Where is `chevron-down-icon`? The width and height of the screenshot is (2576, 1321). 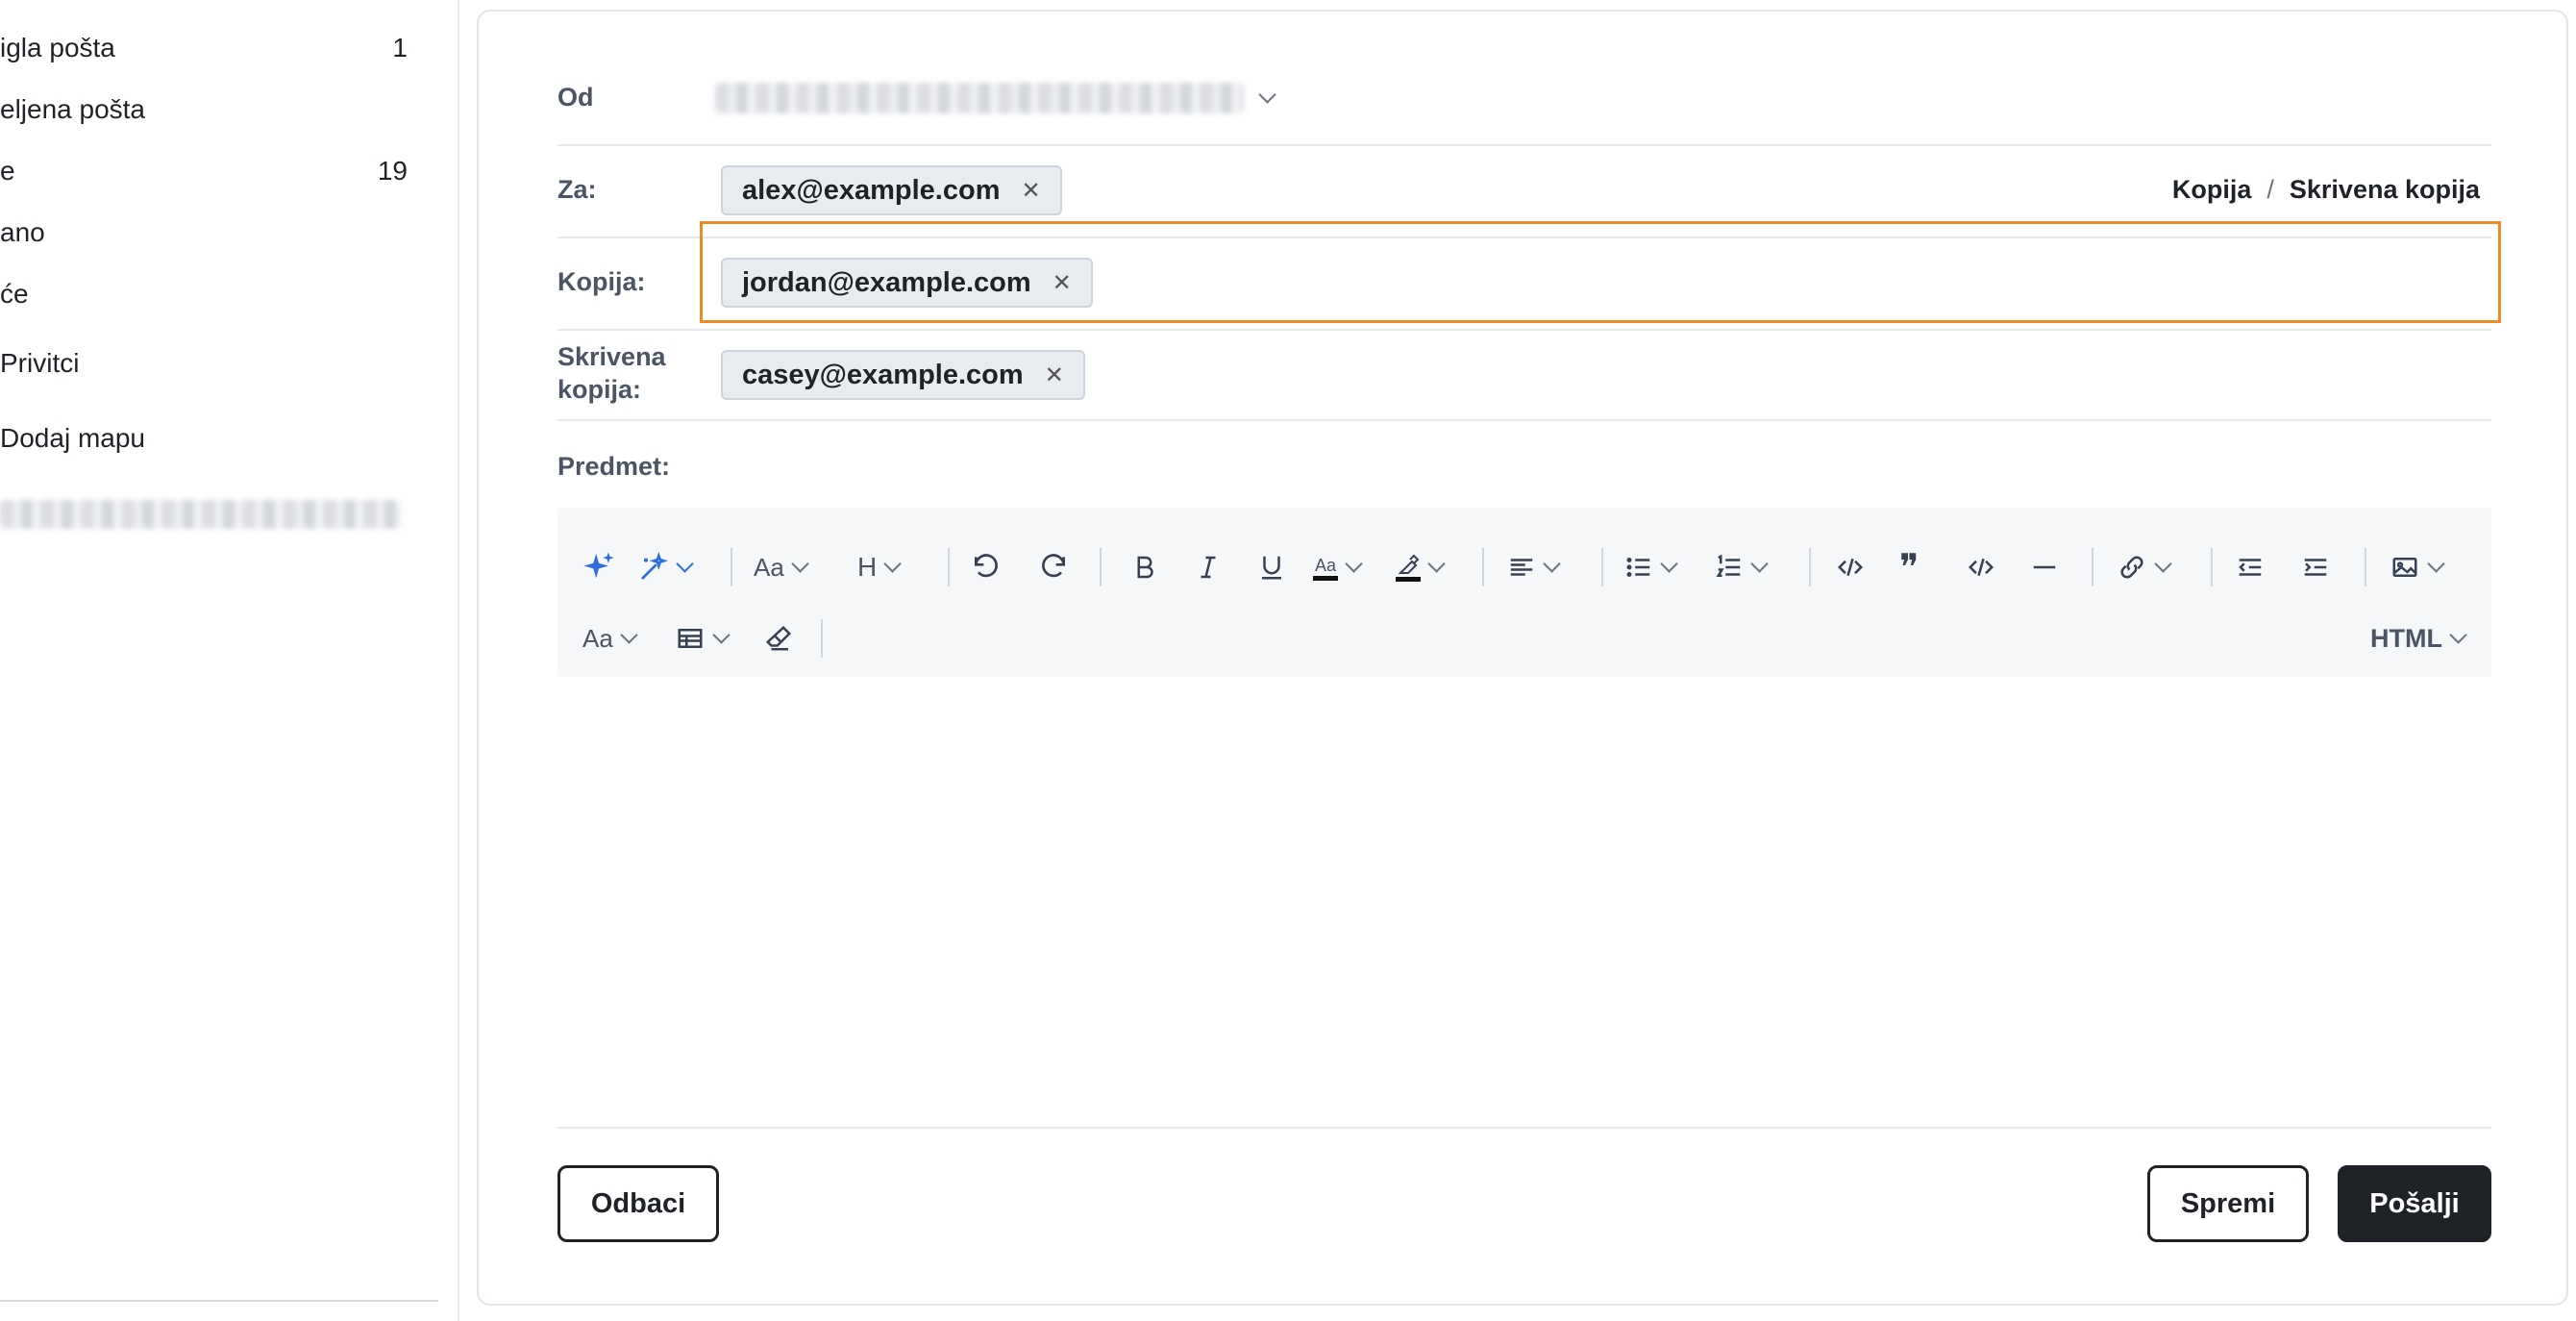 chevron-down-icon is located at coordinates (1267, 96).